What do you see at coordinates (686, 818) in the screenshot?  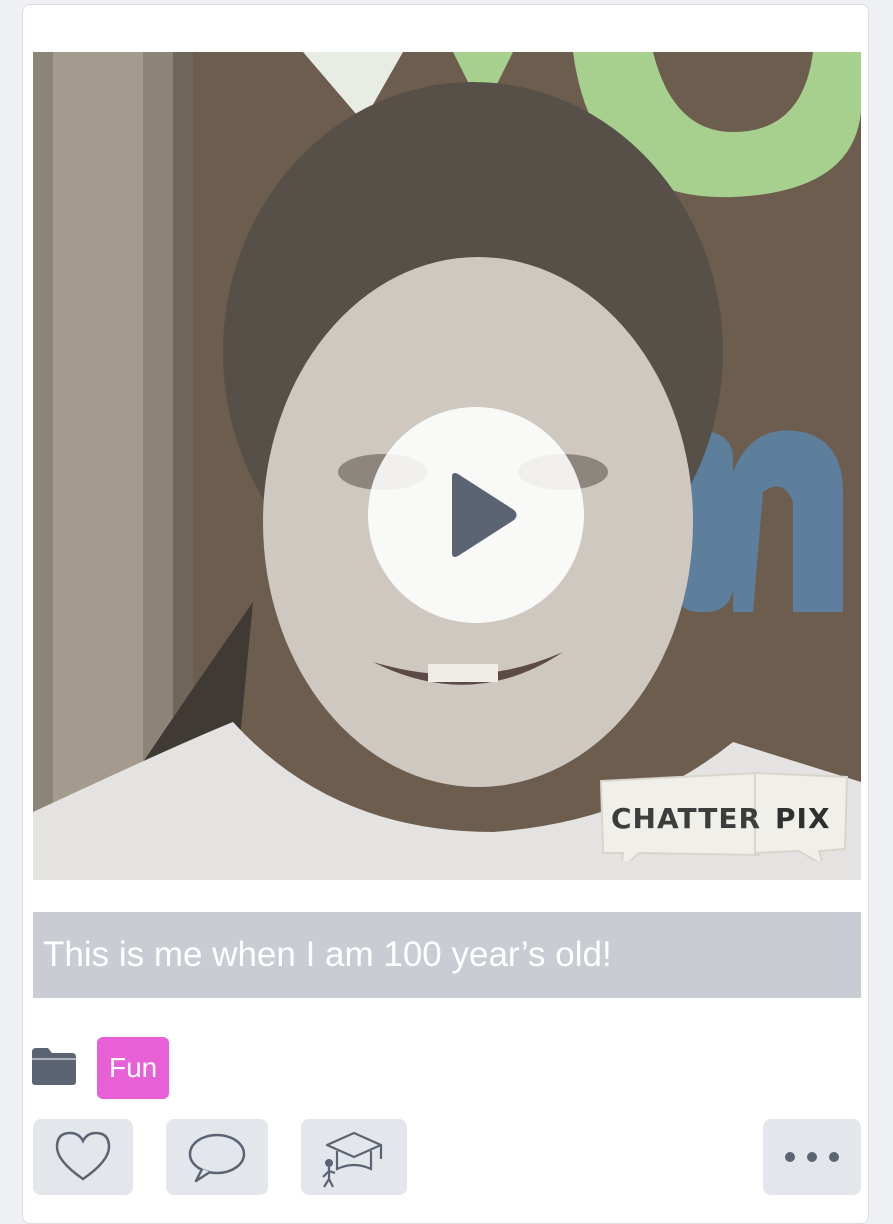 I see `watermark-text-part1: CHATTER` at bounding box center [686, 818].